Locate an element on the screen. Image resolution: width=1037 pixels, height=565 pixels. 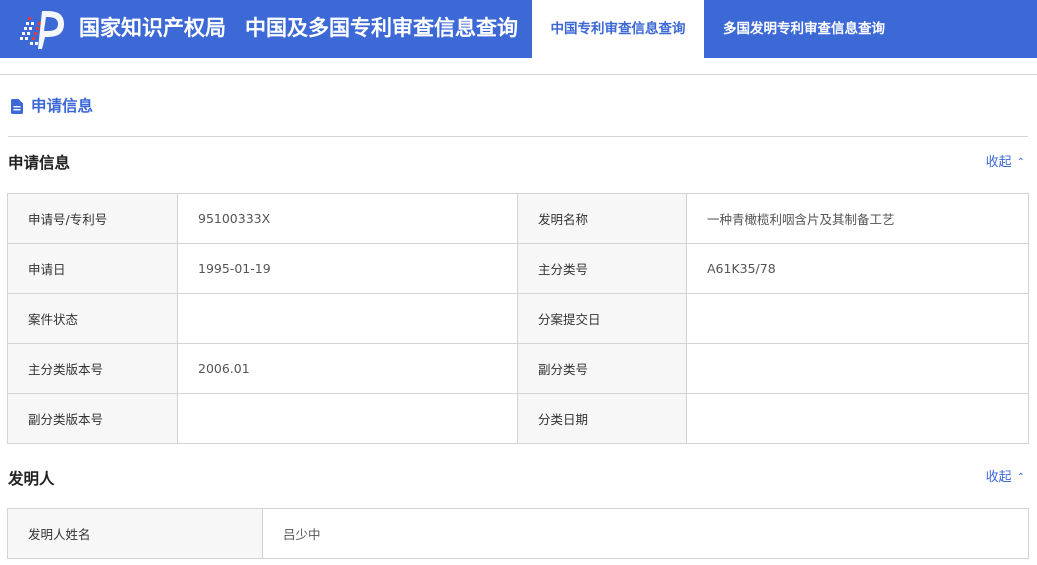
field-value: 95100333X is located at coordinates (347, 218).